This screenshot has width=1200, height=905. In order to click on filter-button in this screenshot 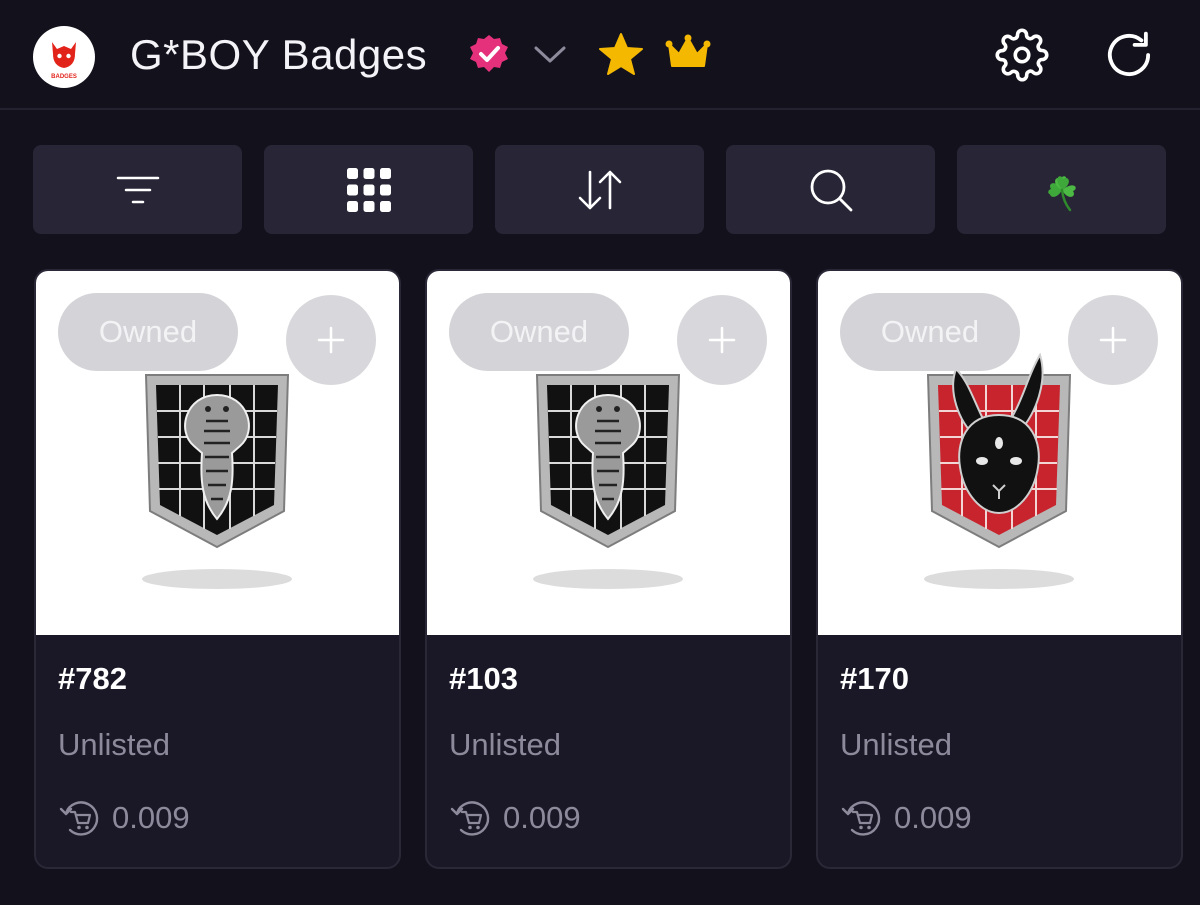, I will do `click(137, 189)`.